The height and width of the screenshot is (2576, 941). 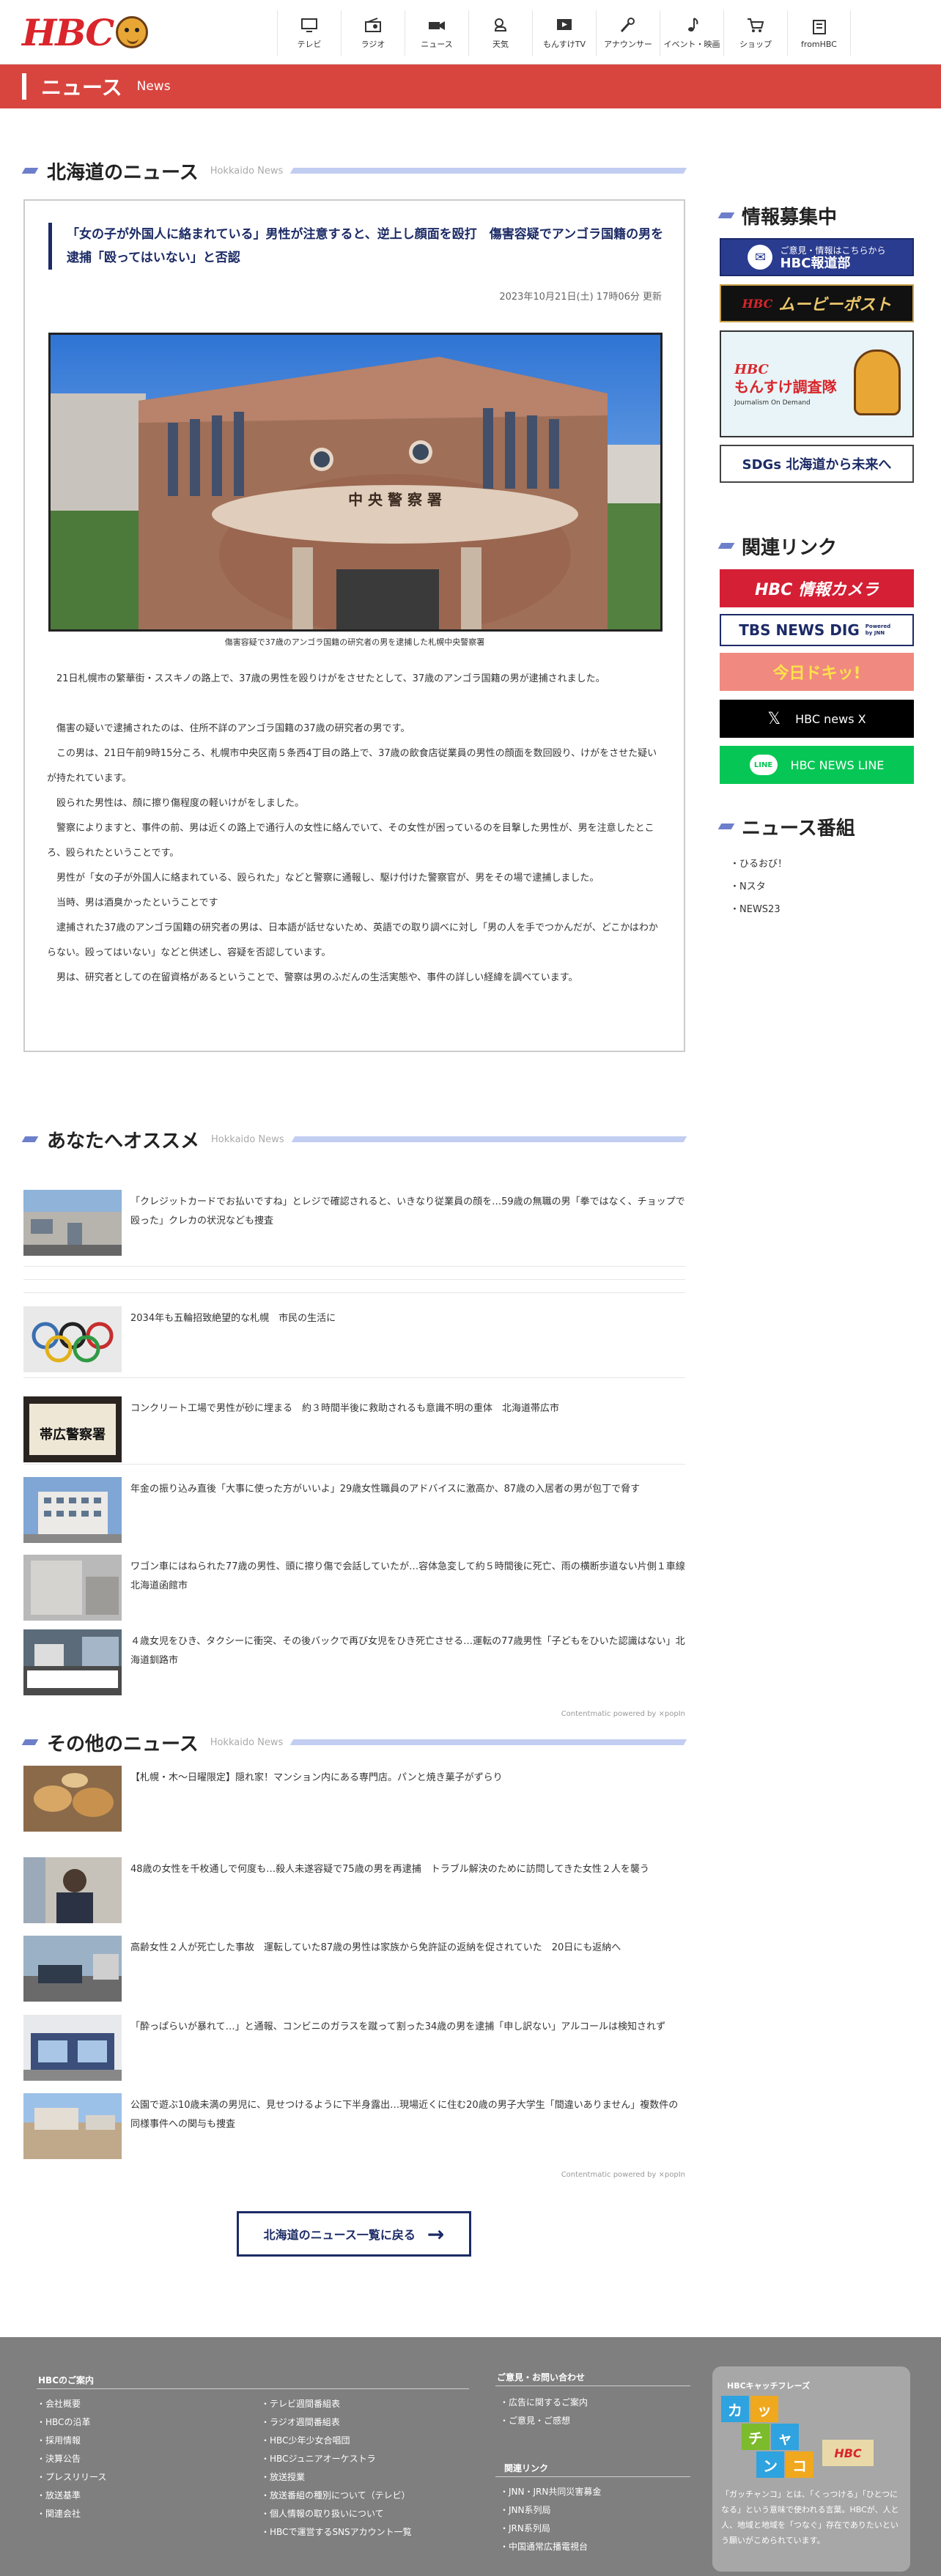 I want to click on tbs-news-dig-link: TBS NEWS DIG Powered by JNN, so click(x=817, y=630).